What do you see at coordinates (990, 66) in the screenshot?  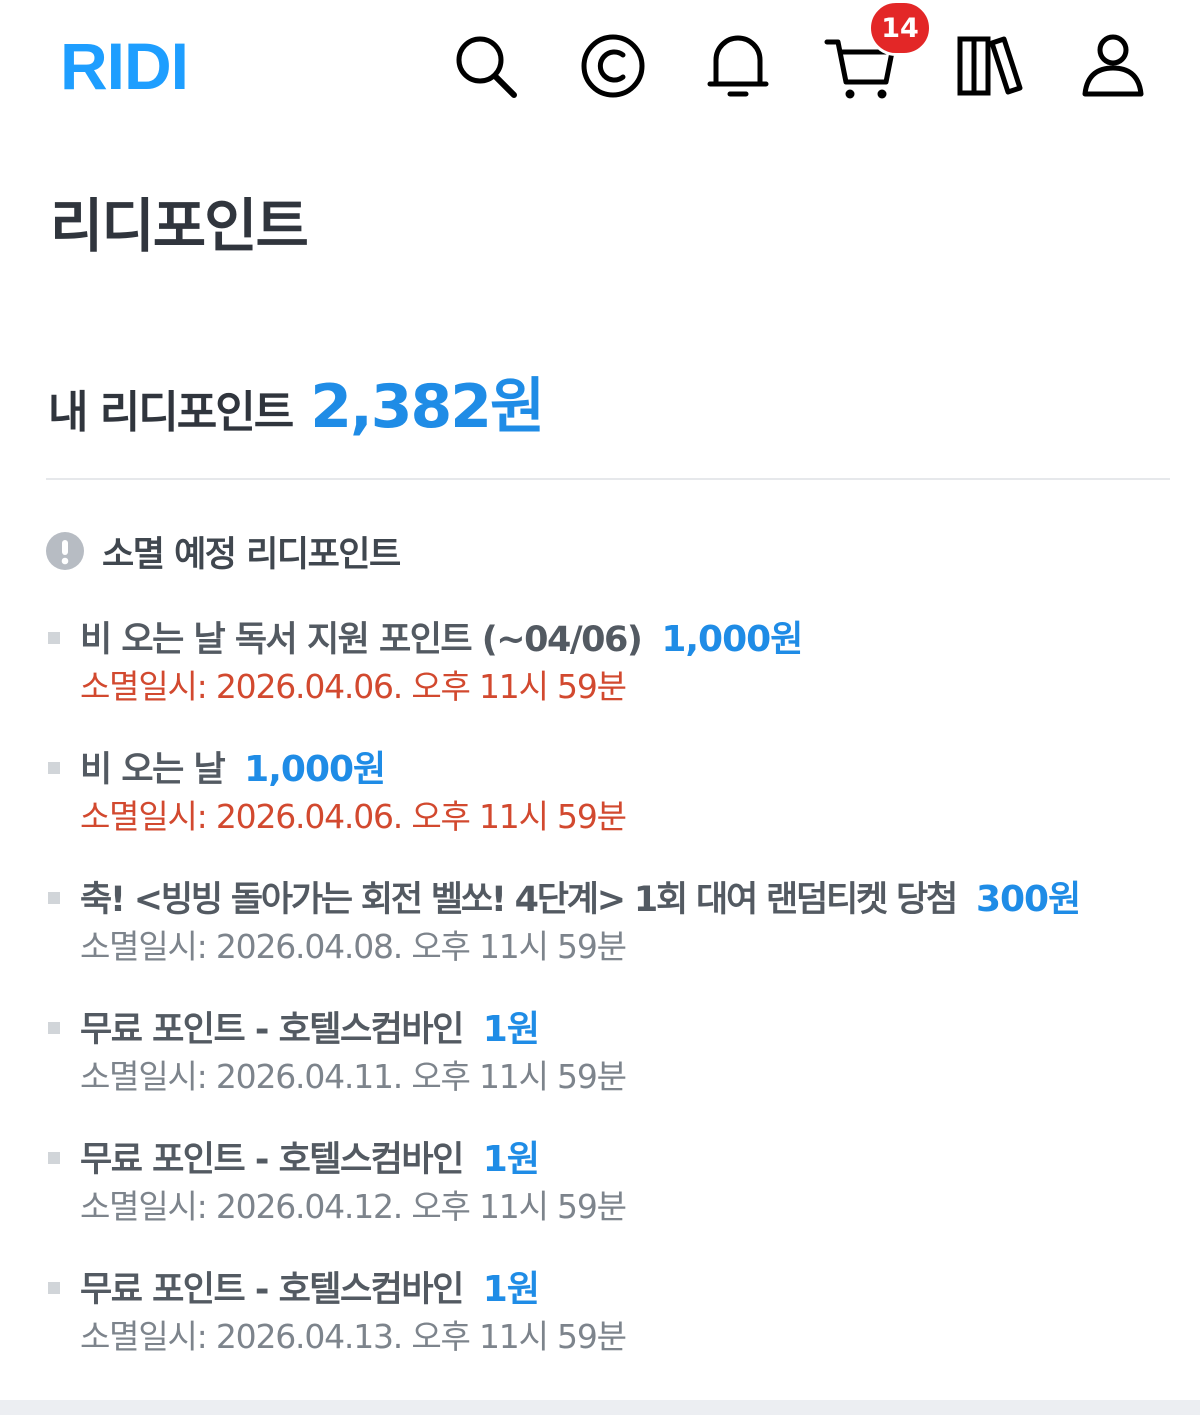 I see `library-icon` at bounding box center [990, 66].